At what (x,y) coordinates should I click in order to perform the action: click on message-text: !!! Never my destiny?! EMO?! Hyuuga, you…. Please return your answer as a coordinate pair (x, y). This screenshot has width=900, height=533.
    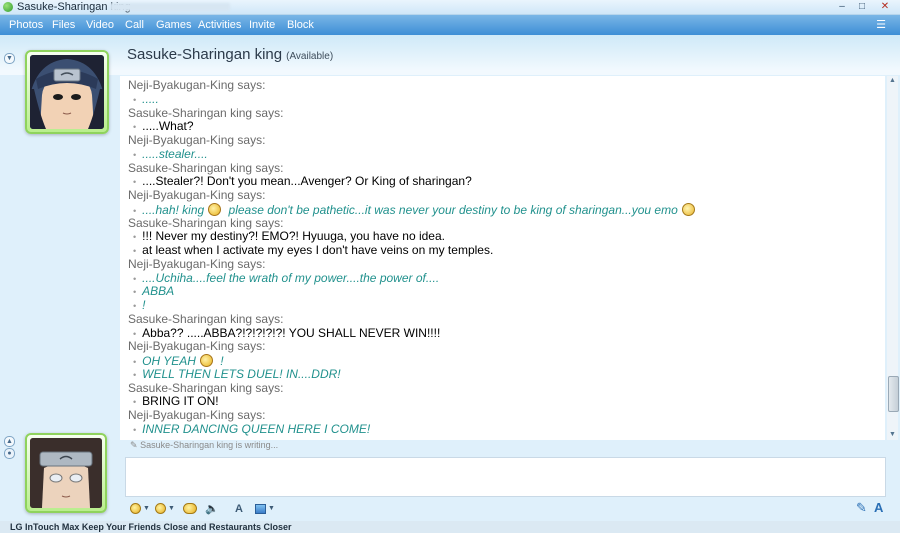
    Looking at the image, I should click on (293, 236).